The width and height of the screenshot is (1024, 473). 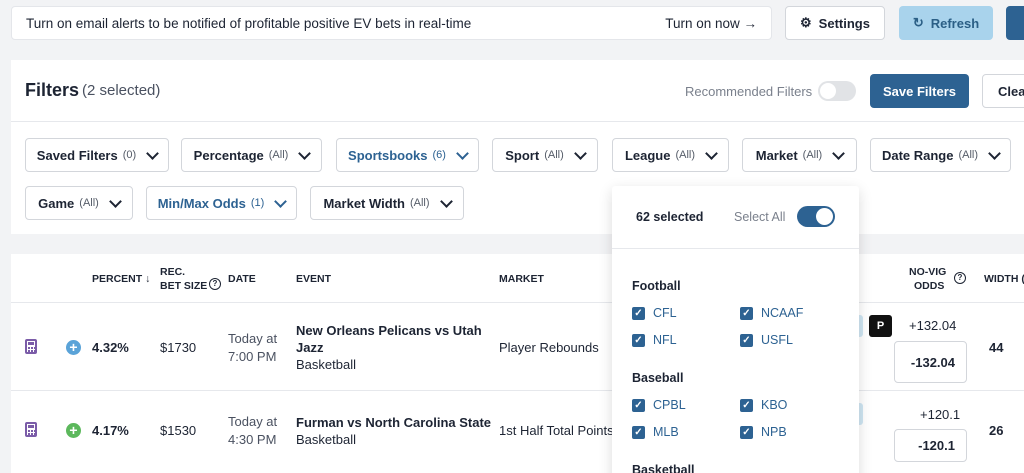 What do you see at coordinates (129, 155) in the screenshot?
I see `dropdown-count: (0)` at bounding box center [129, 155].